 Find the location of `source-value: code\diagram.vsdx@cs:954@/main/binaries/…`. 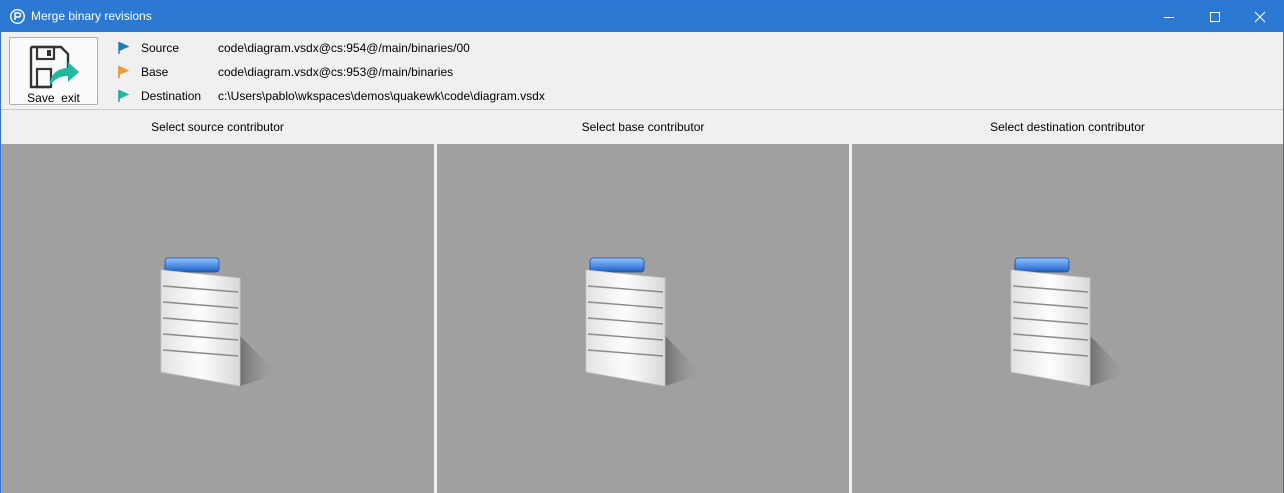

source-value: code\diagram.vsdx@cs:954@/main/binaries/… is located at coordinates (344, 48).